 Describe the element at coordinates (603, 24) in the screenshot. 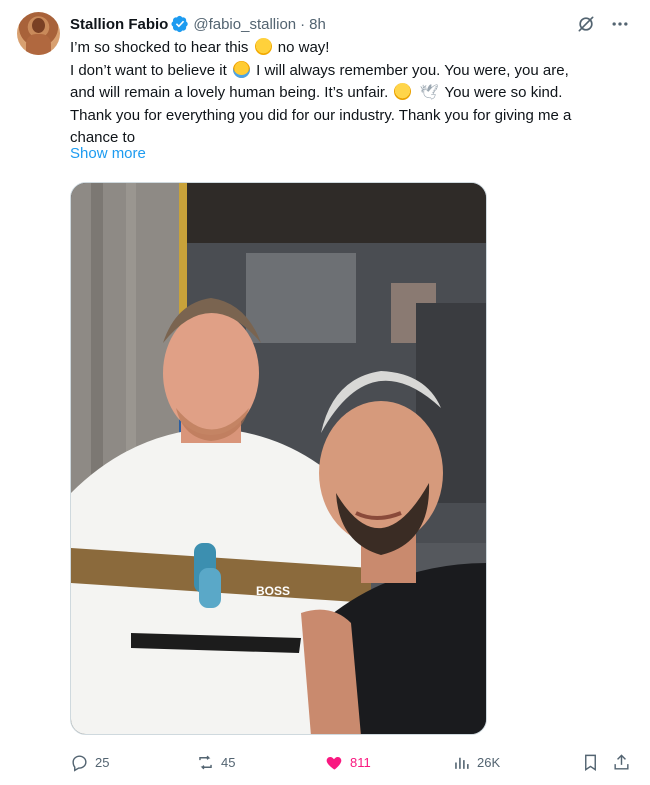

I see `tweet-top-actions` at that location.